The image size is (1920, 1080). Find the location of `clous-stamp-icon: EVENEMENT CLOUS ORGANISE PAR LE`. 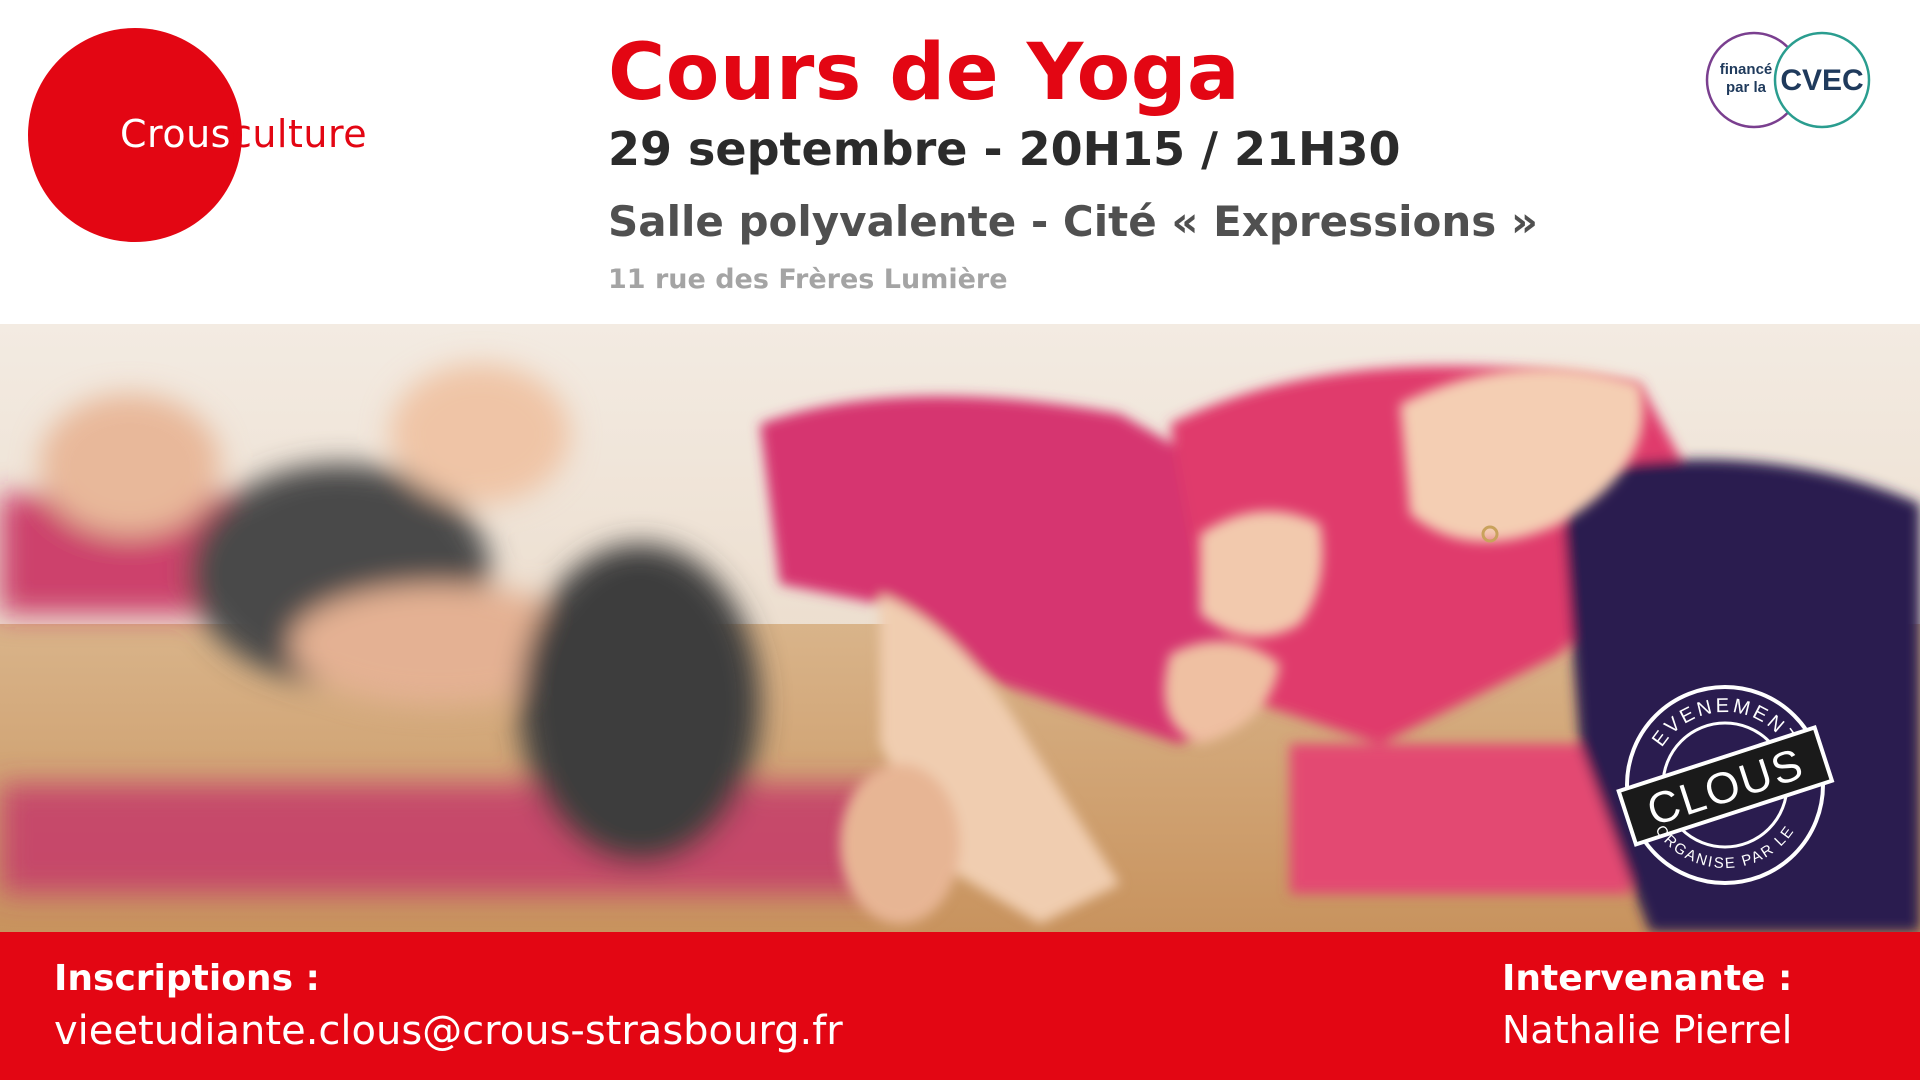

clous-stamp-icon: EVENEMENT CLOUS ORGANISE PAR LE is located at coordinates (1725, 785).